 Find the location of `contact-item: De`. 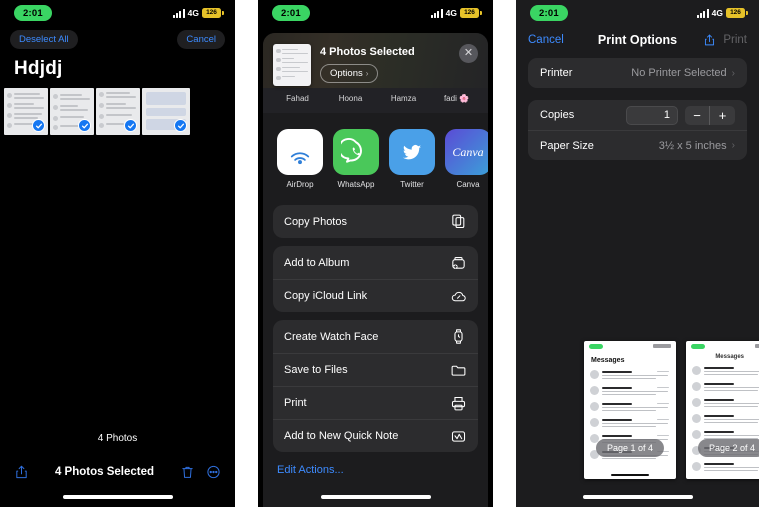

contact-item: De is located at coordinates (485, 98).